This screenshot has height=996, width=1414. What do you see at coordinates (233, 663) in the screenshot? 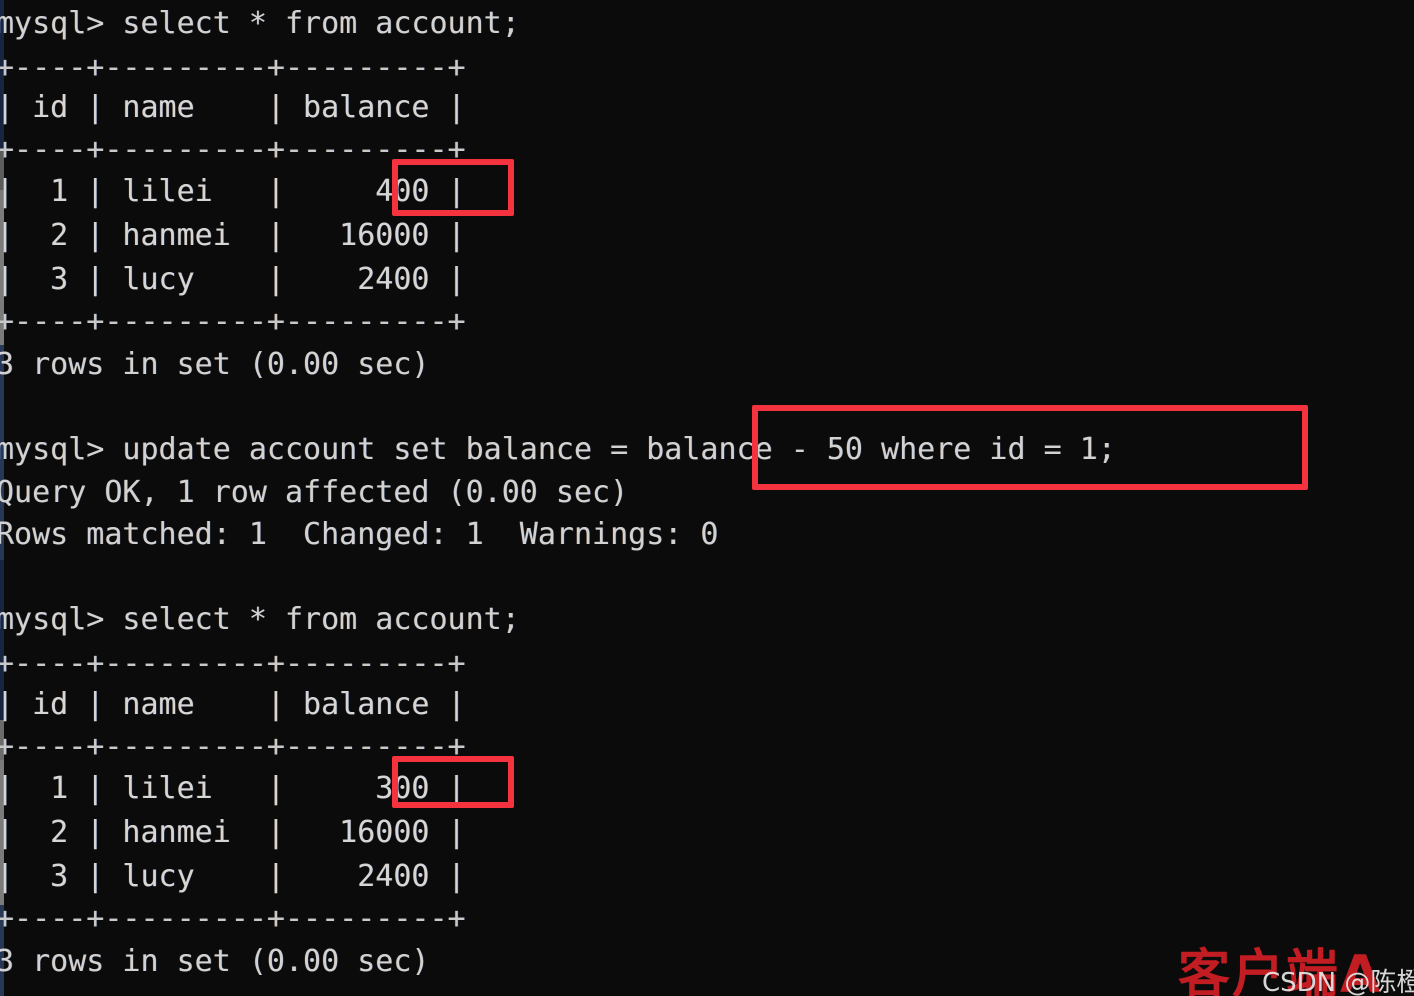
I see `terminal-line-l14: +----+---------+---------+` at bounding box center [233, 663].